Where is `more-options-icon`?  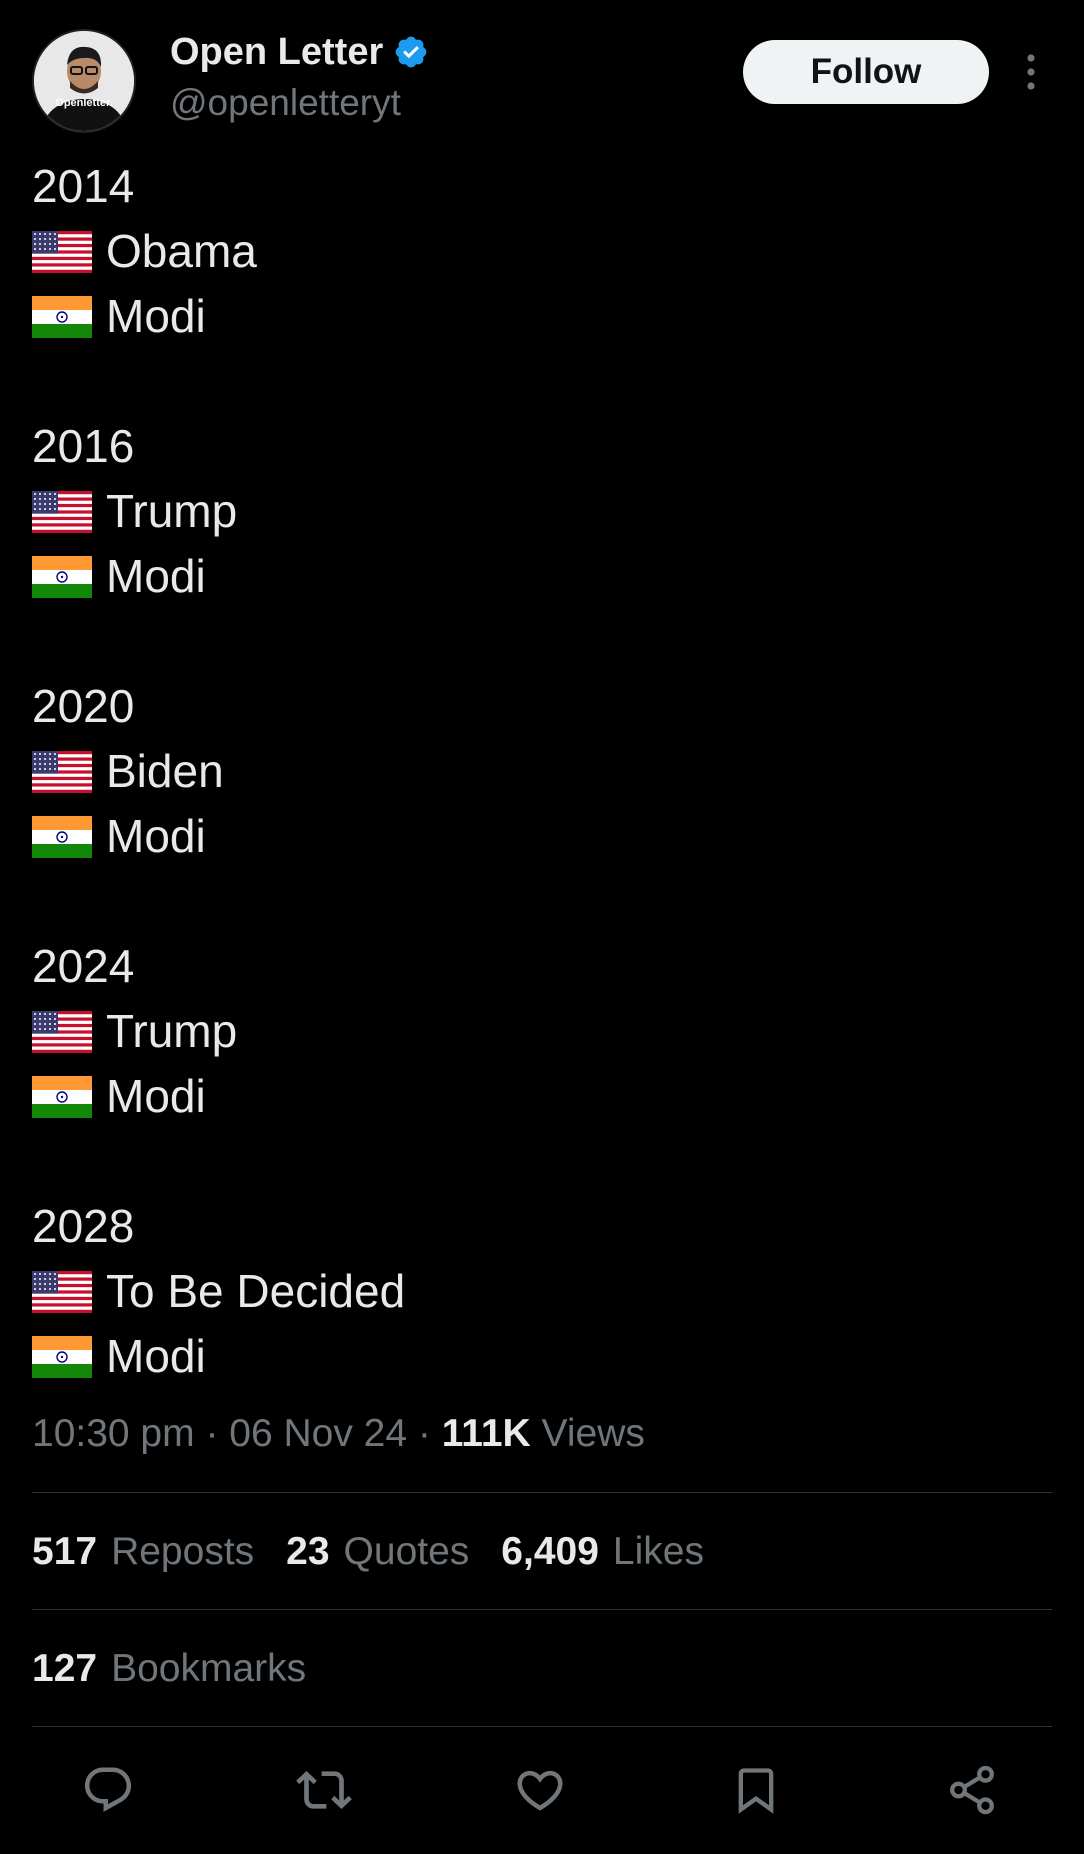
more-options-icon is located at coordinates (1031, 72).